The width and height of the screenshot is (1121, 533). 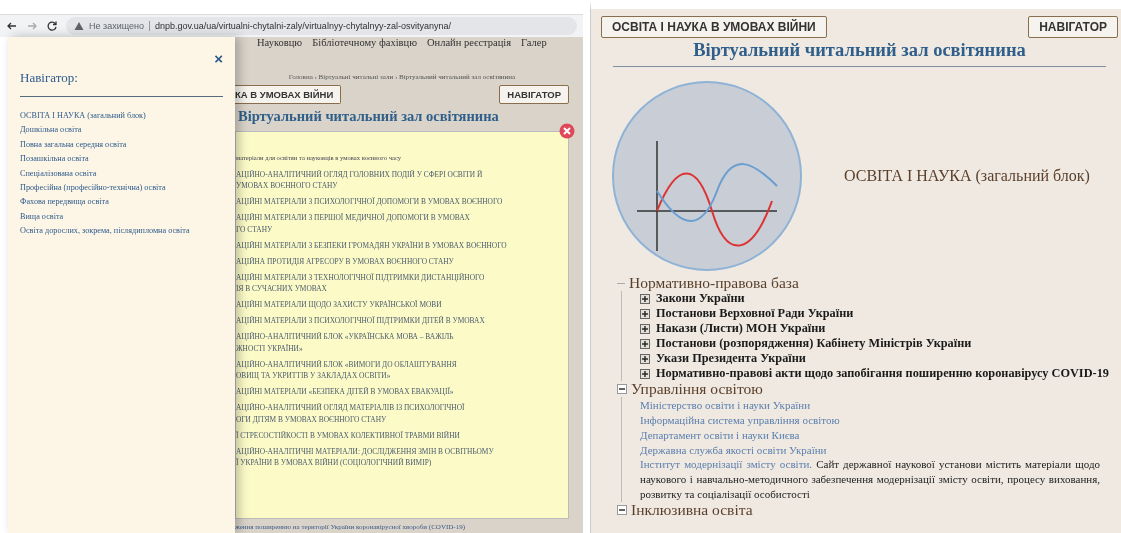 I want to click on navigator-link: Повна загальна середня освіта, so click(x=121, y=144).